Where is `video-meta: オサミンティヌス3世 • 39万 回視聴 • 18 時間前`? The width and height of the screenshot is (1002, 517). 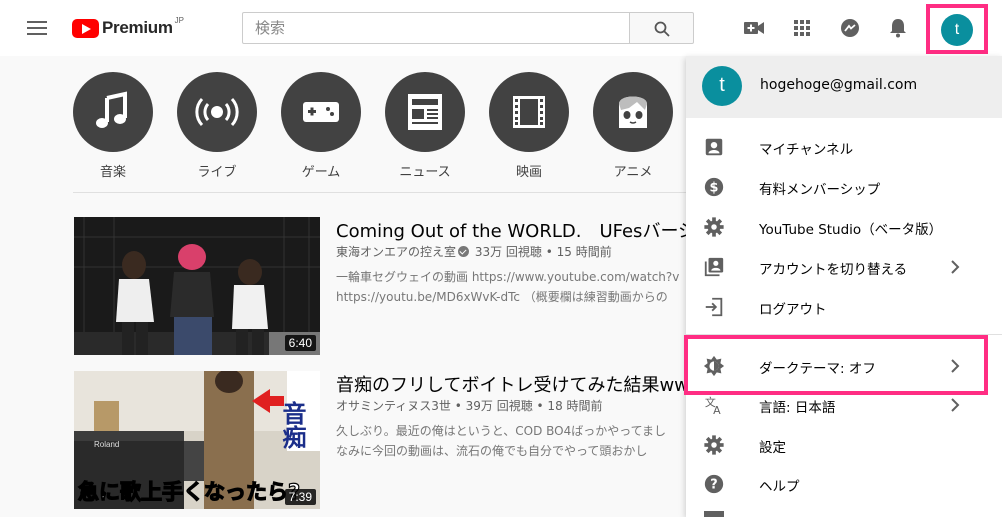
video-meta: オサミンティヌス3世 • 39万 回視聴 • 18 時間前 is located at coordinates (469, 406).